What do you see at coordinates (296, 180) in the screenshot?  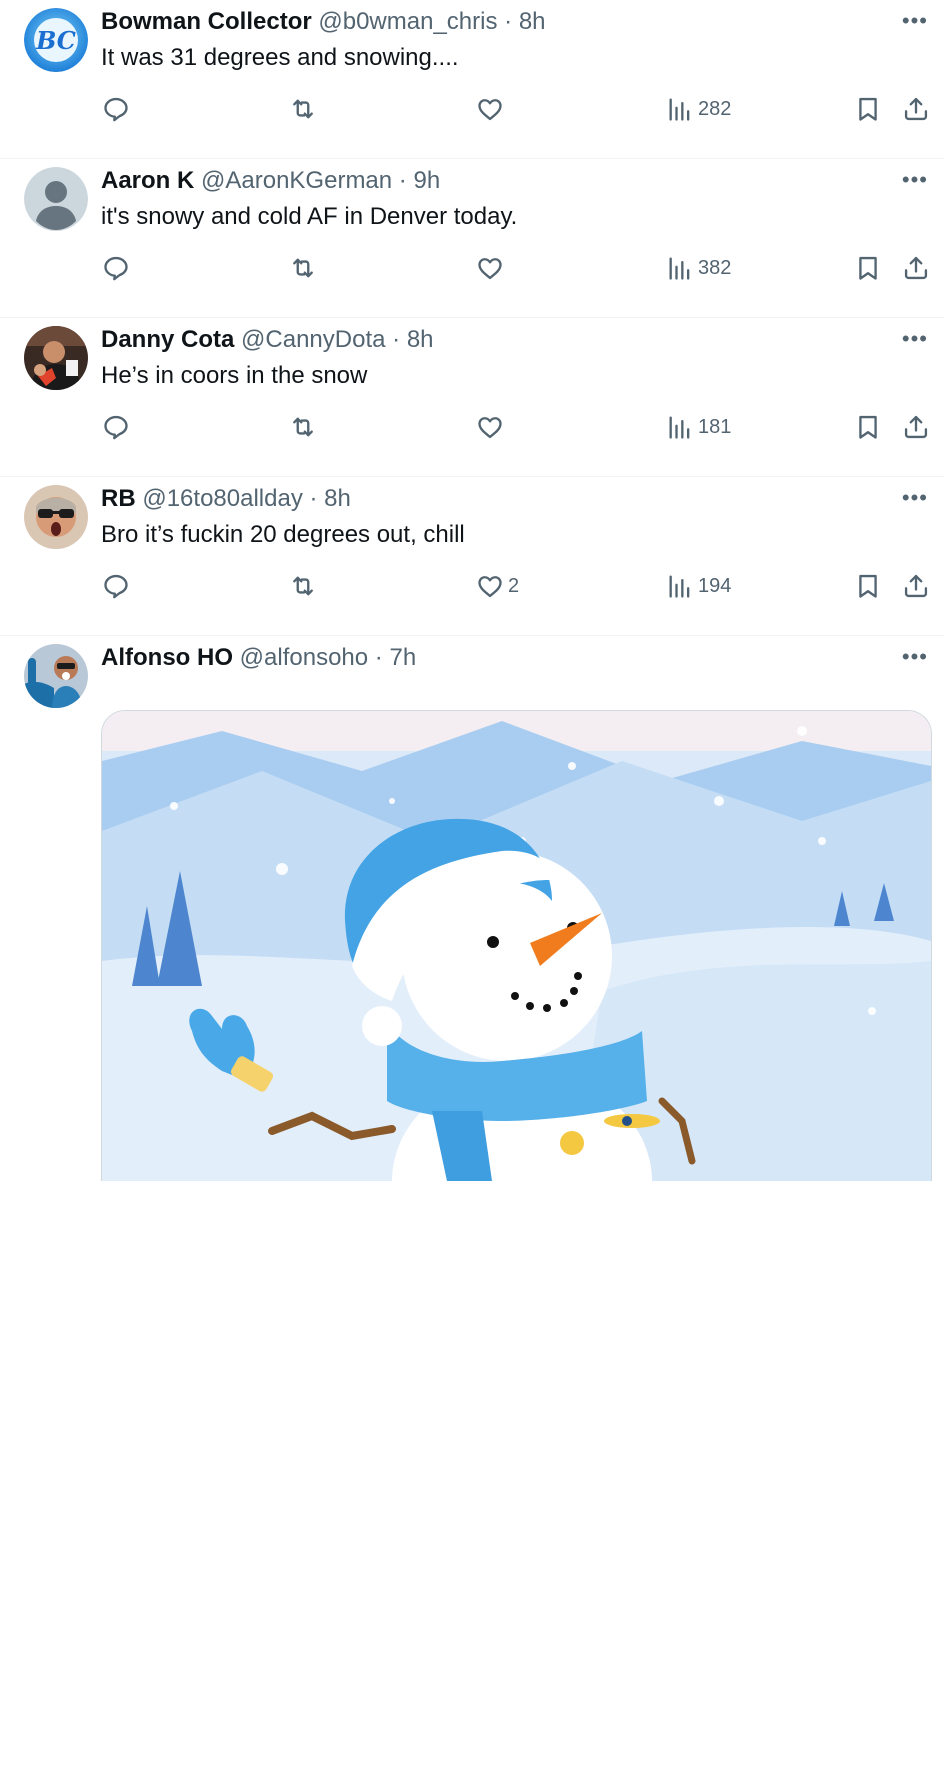 I see `user-handle: @AaronKGerman` at bounding box center [296, 180].